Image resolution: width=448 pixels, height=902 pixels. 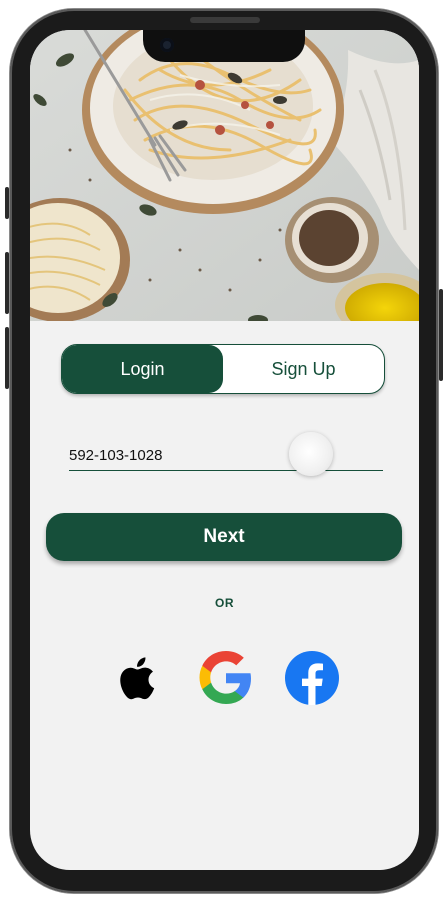 What do you see at coordinates (7, 283) in the screenshot?
I see `volume-up-button` at bounding box center [7, 283].